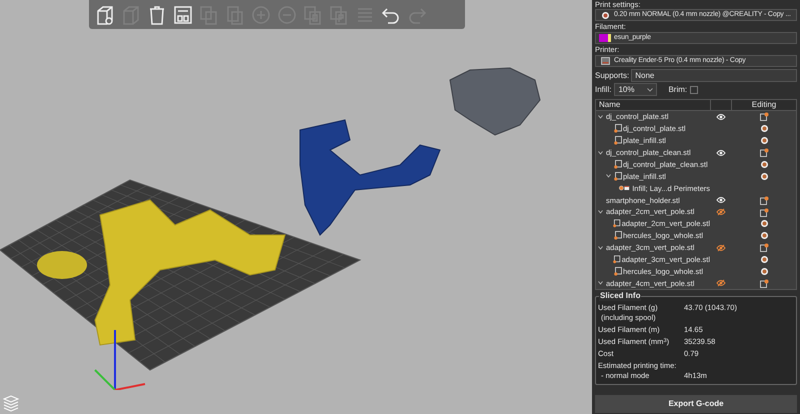 This screenshot has width=800, height=414. Describe the element at coordinates (650, 90) in the screenshot. I see `chevron-down-icon` at that location.